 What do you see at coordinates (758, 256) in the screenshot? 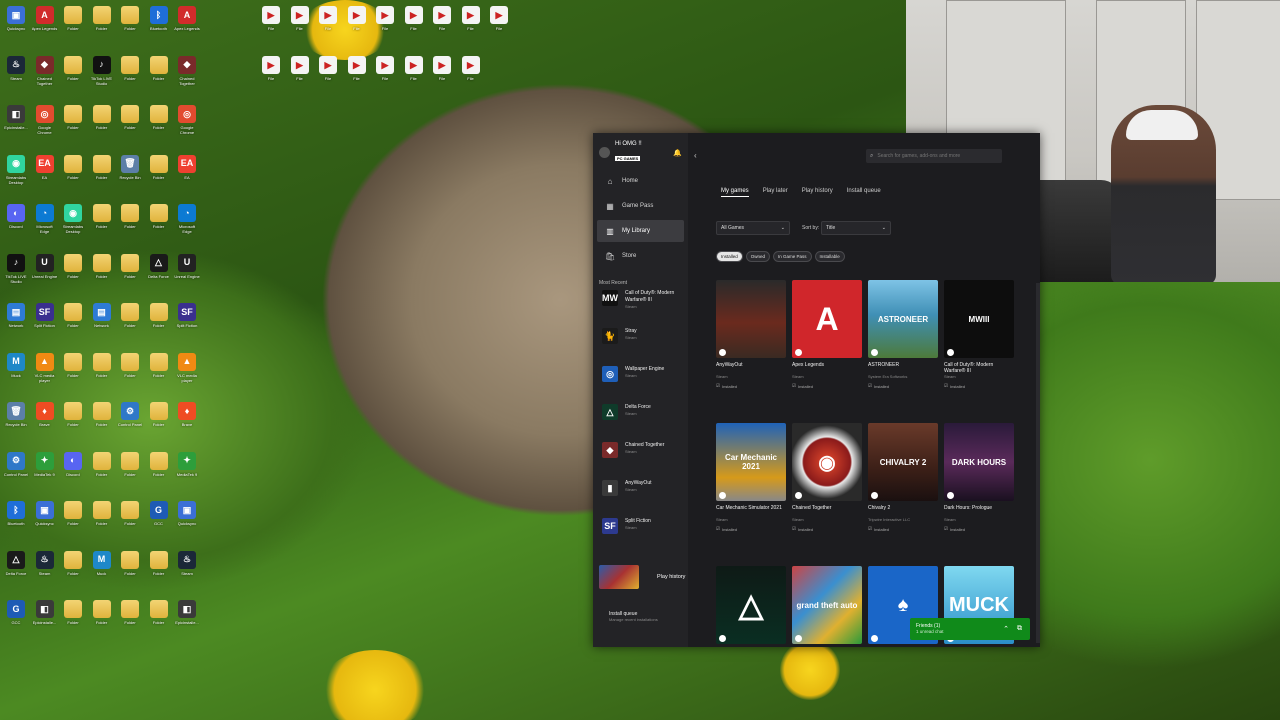
I see `filter-chip-owned: Owned` at bounding box center [758, 256].